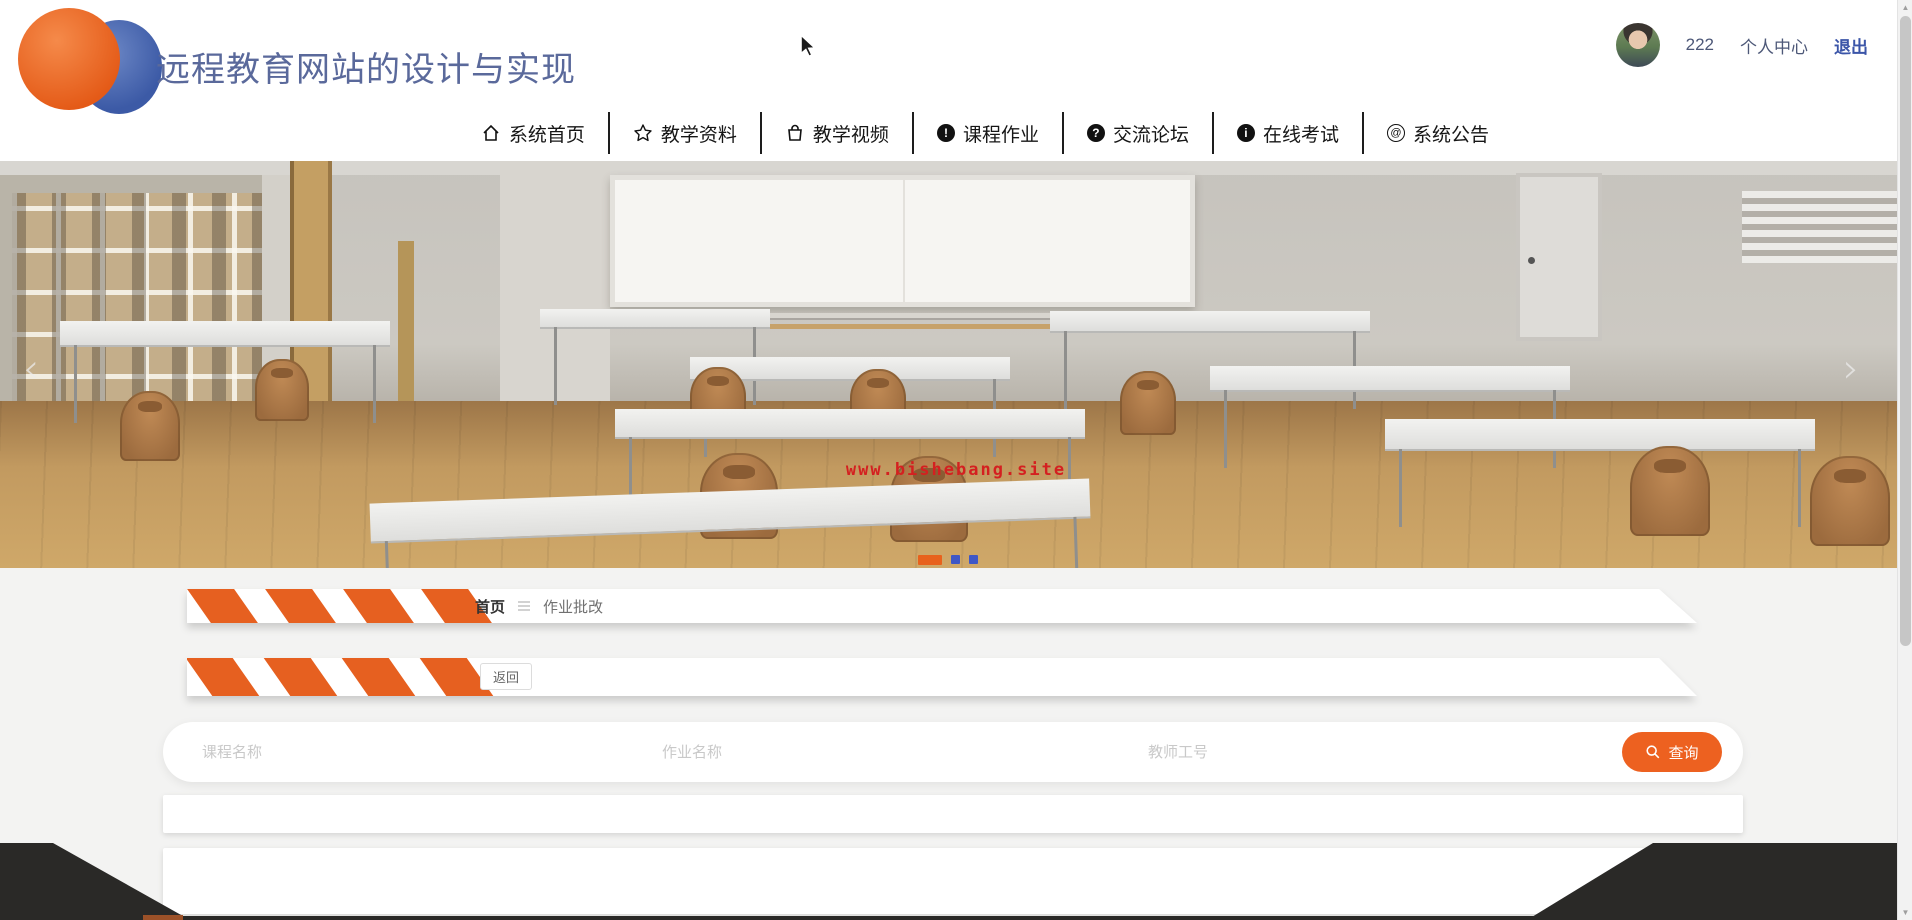  What do you see at coordinates (1637, 45) in the screenshot?
I see `avatar` at bounding box center [1637, 45].